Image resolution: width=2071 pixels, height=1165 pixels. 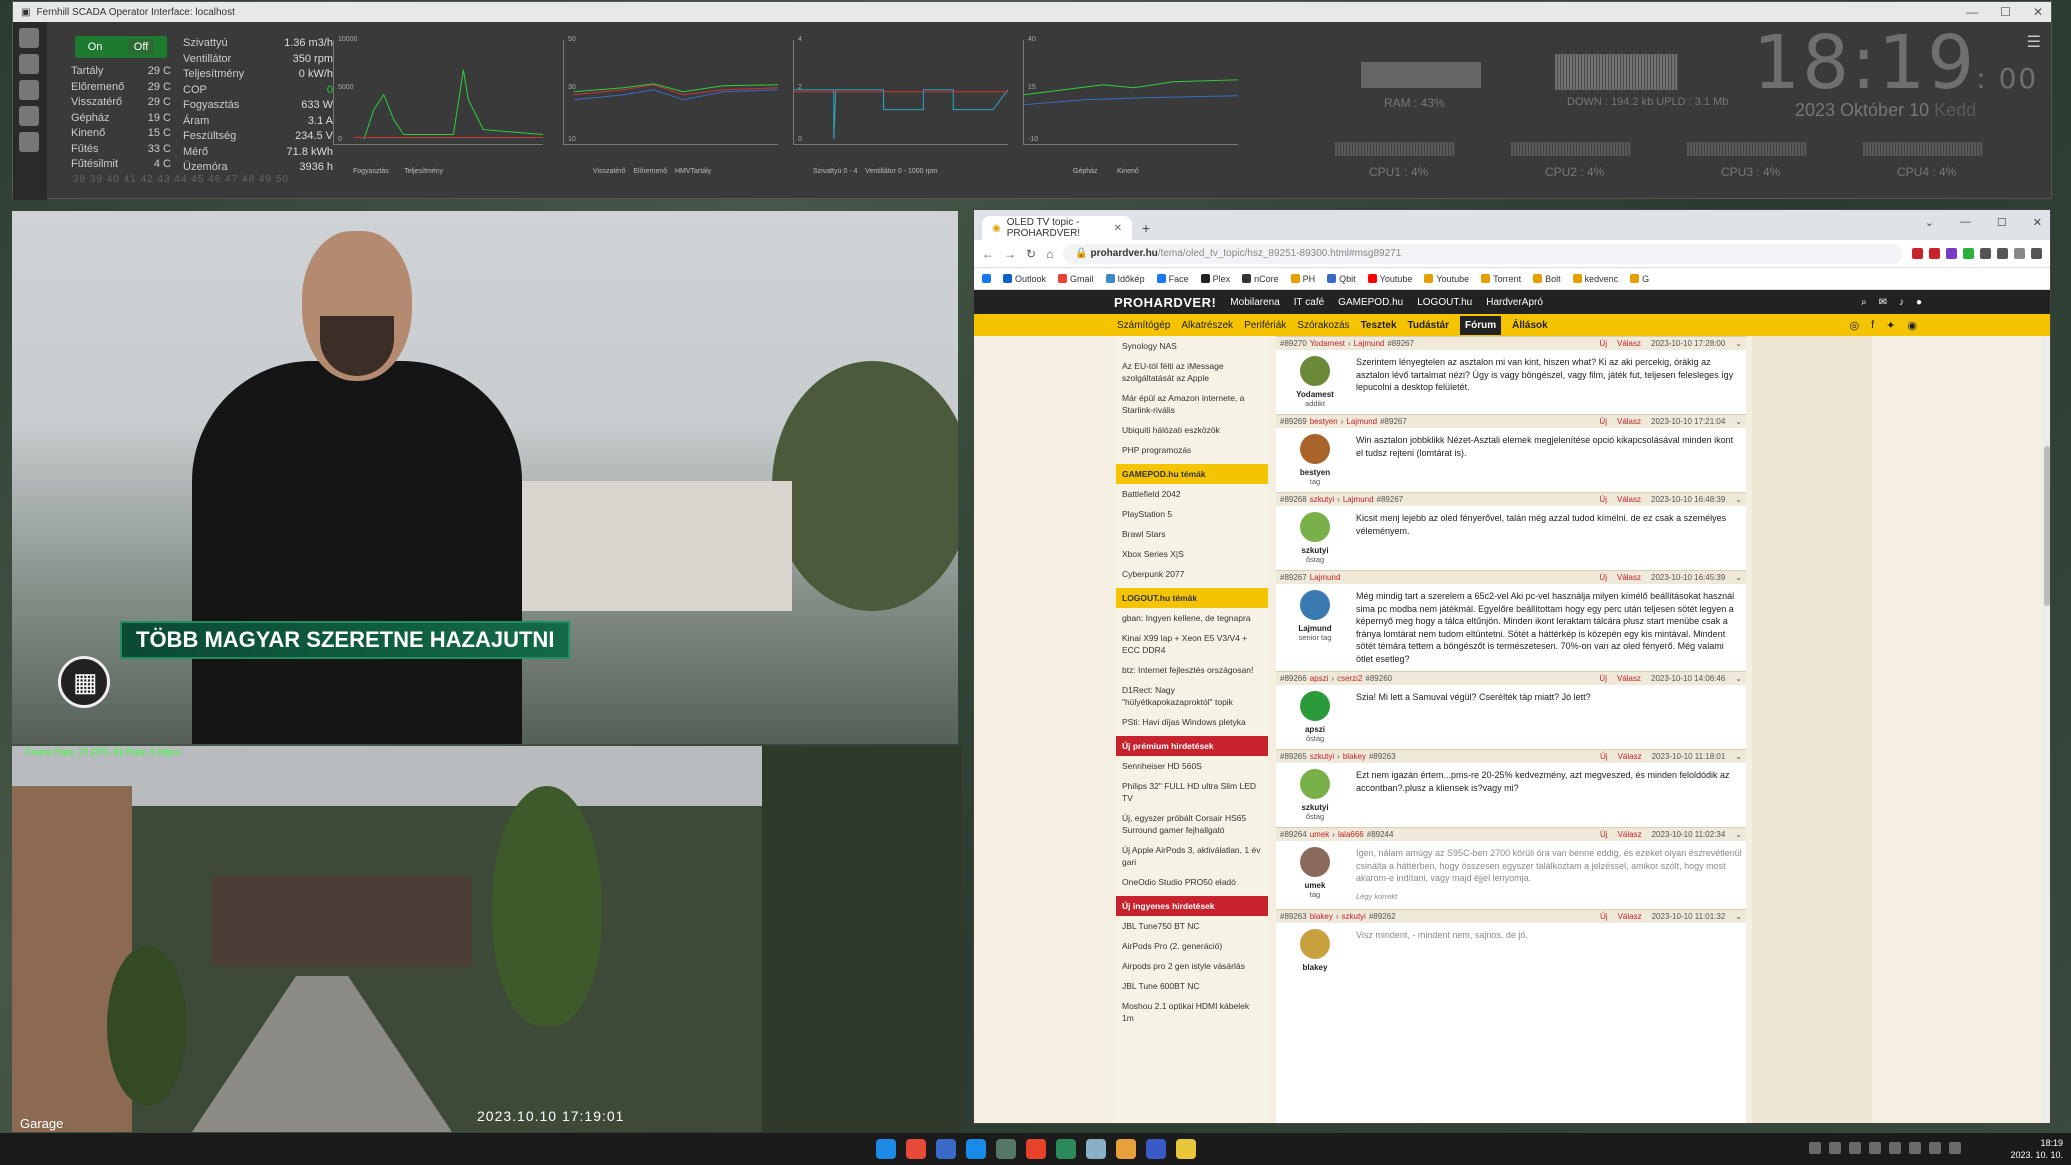 I want to click on post-username: umek, so click(x=1315, y=885).